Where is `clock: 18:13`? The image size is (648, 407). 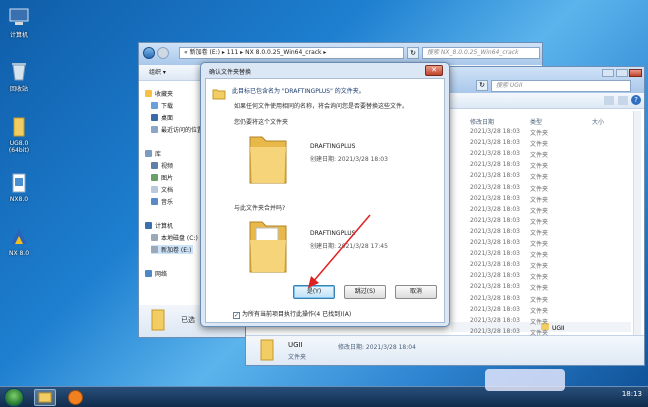
clock: 18:13 is located at coordinates (631, 394).